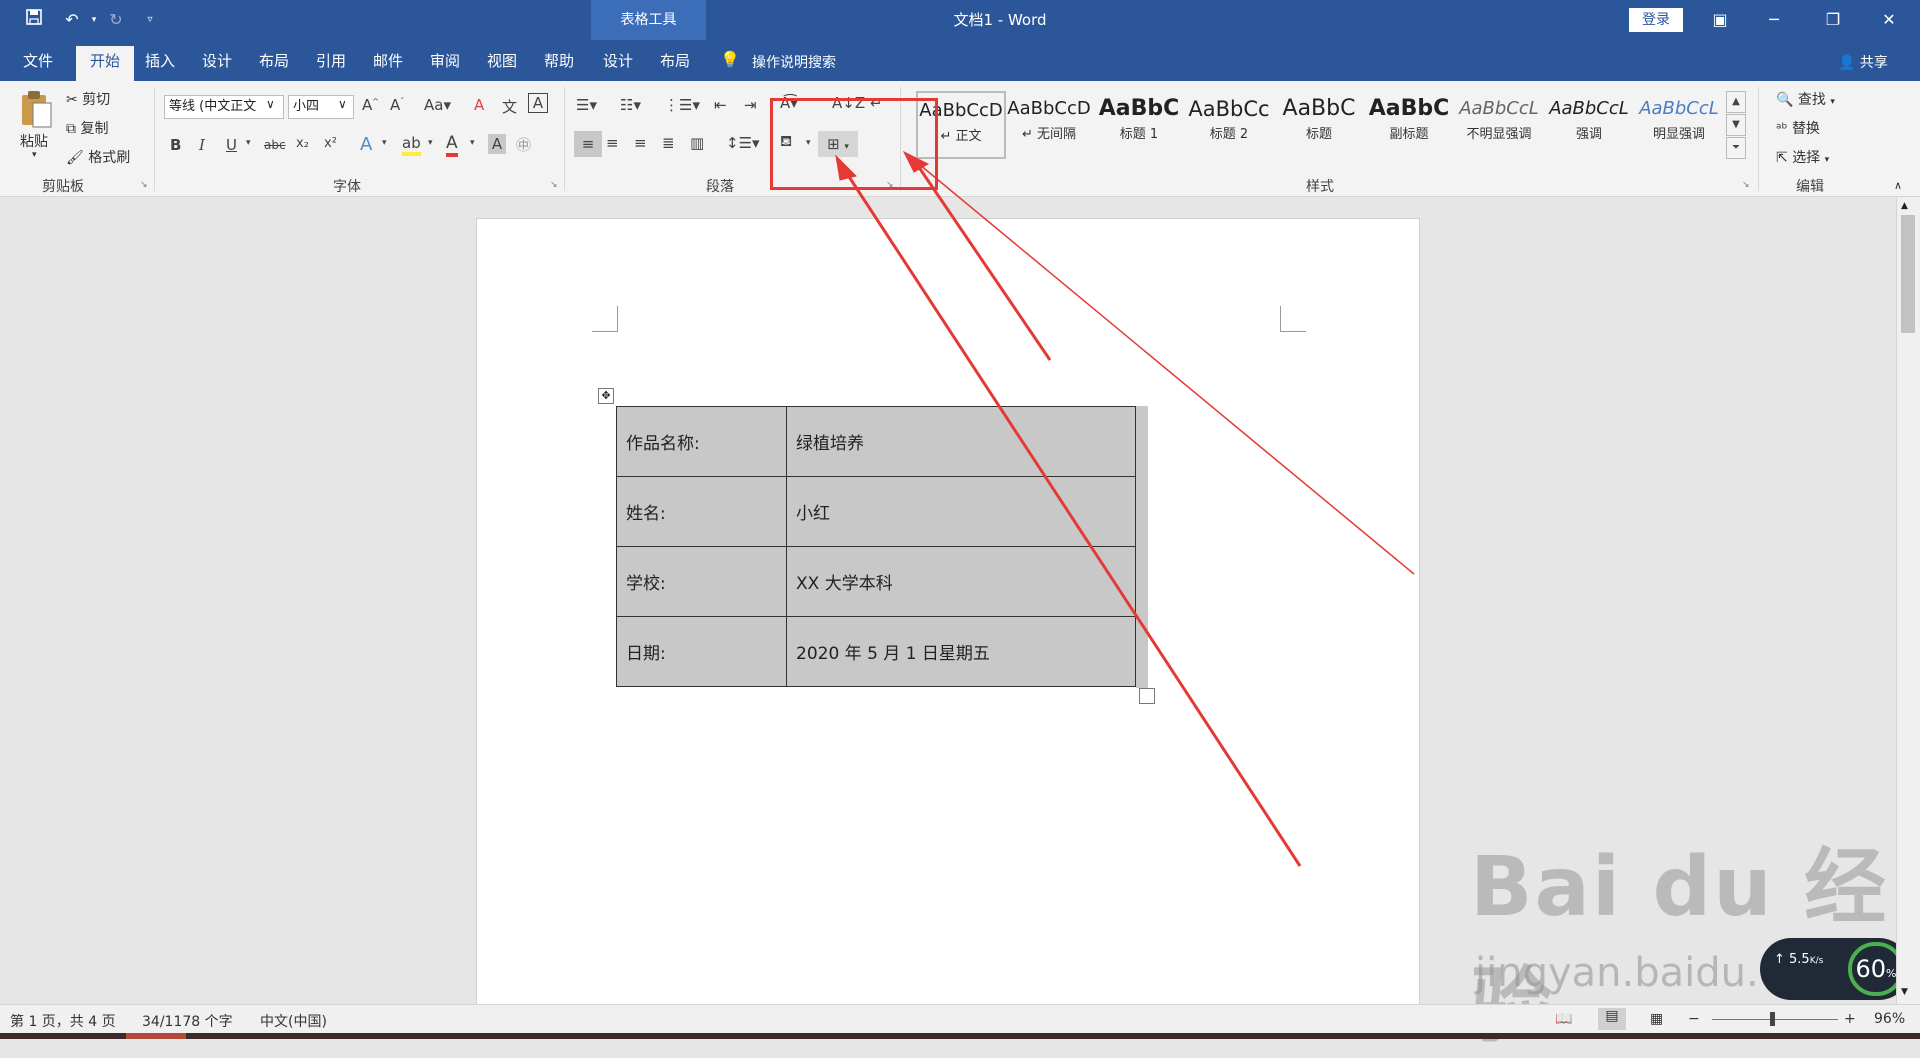  I want to click on network-speed-widget: ↑ 5.5K/s 60%, so click(1835, 969).